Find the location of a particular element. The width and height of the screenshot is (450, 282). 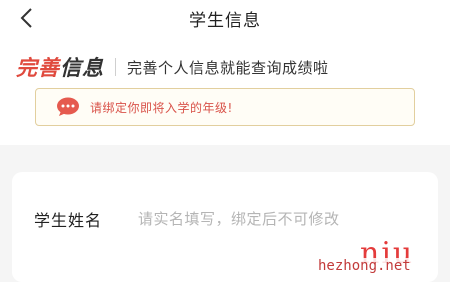

nav-bar: 学生信息 is located at coordinates (225, 20).